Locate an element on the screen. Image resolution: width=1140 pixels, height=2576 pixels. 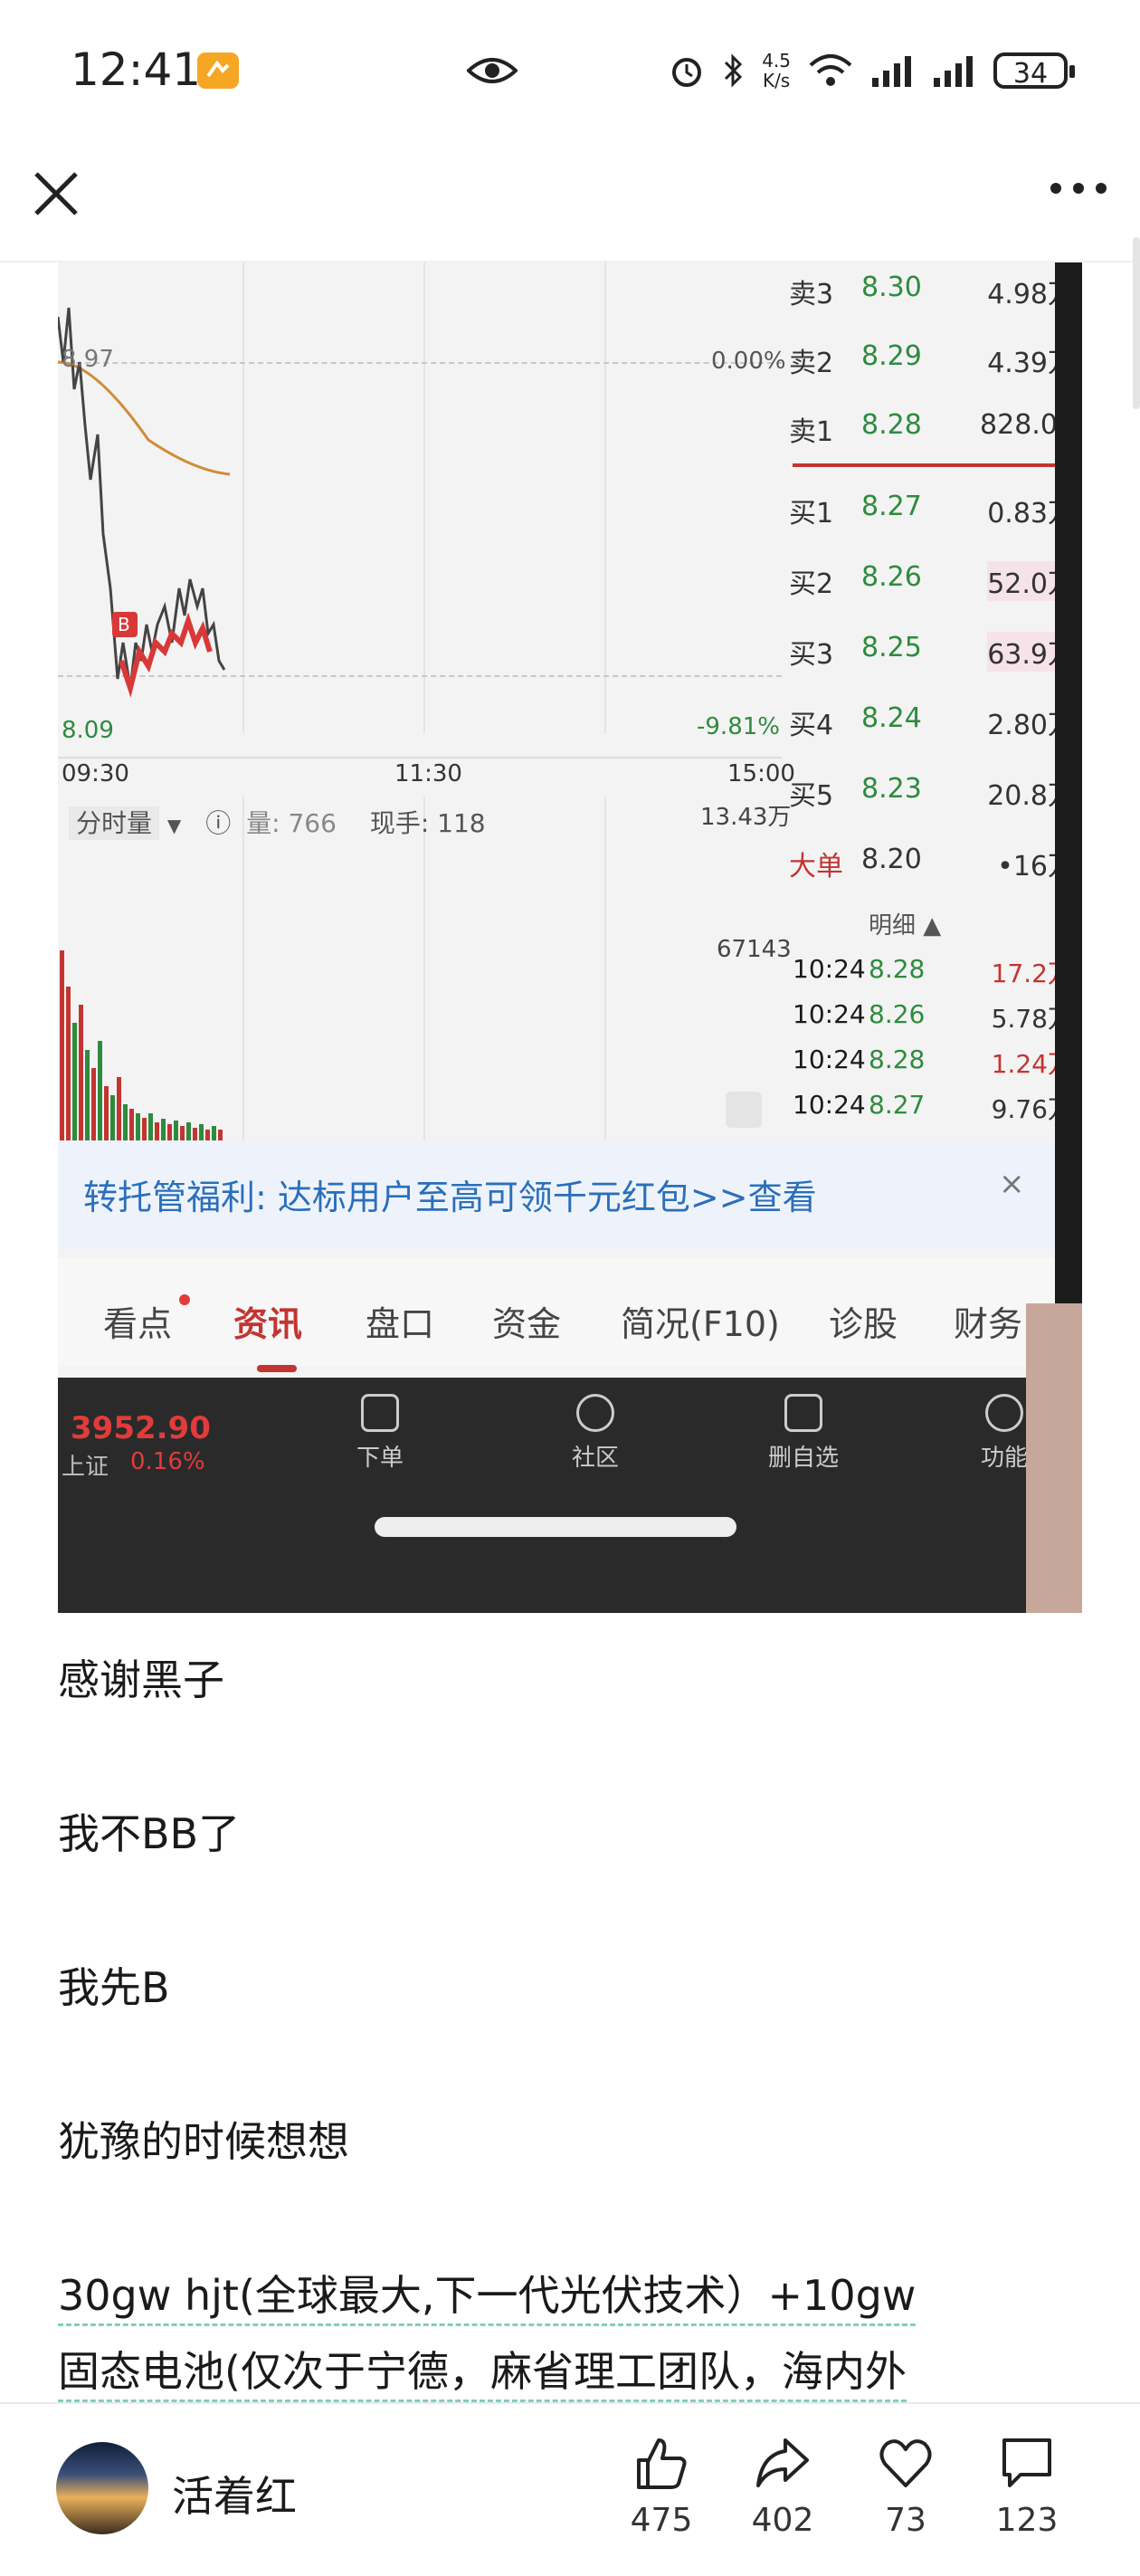
post-line: 犹豫的时候想想 is located at coordinates (203, 2141).